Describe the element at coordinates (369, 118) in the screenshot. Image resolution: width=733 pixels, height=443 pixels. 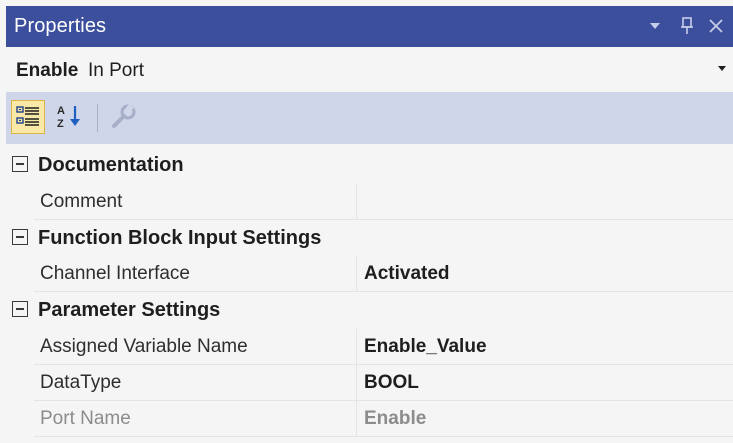
I see `properties-toolbar: A Z` at that location.